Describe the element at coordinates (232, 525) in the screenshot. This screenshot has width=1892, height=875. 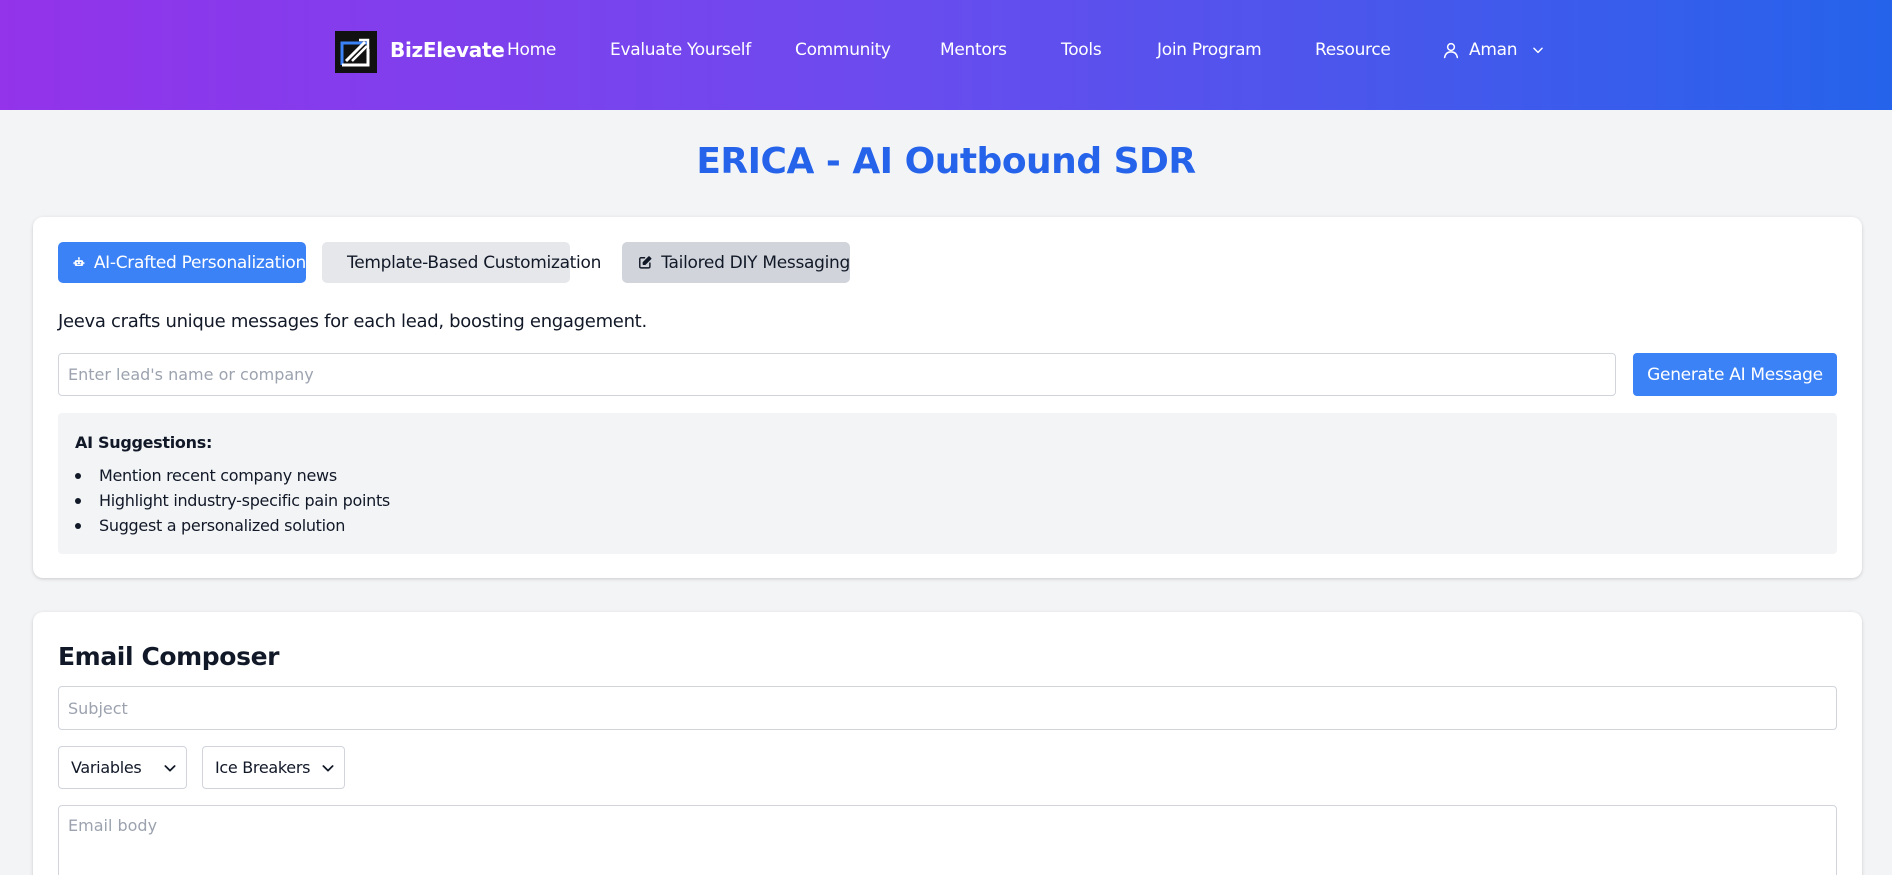
I see `list-item: Suggest a personalized solution` at that location.